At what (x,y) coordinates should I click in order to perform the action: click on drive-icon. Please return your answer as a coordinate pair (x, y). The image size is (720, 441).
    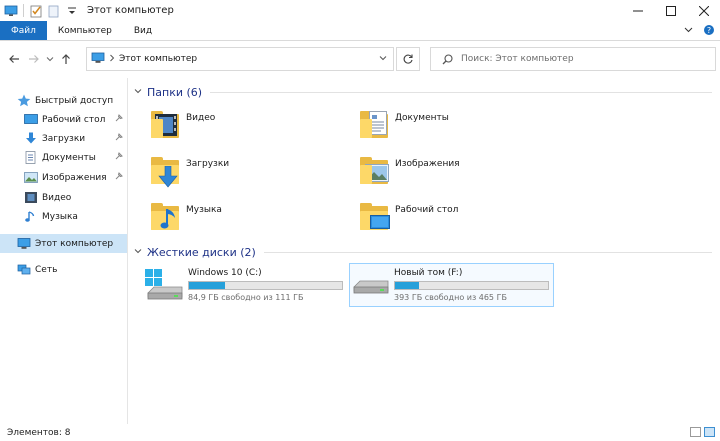
    Looking at the image, I should click on (370, 285).